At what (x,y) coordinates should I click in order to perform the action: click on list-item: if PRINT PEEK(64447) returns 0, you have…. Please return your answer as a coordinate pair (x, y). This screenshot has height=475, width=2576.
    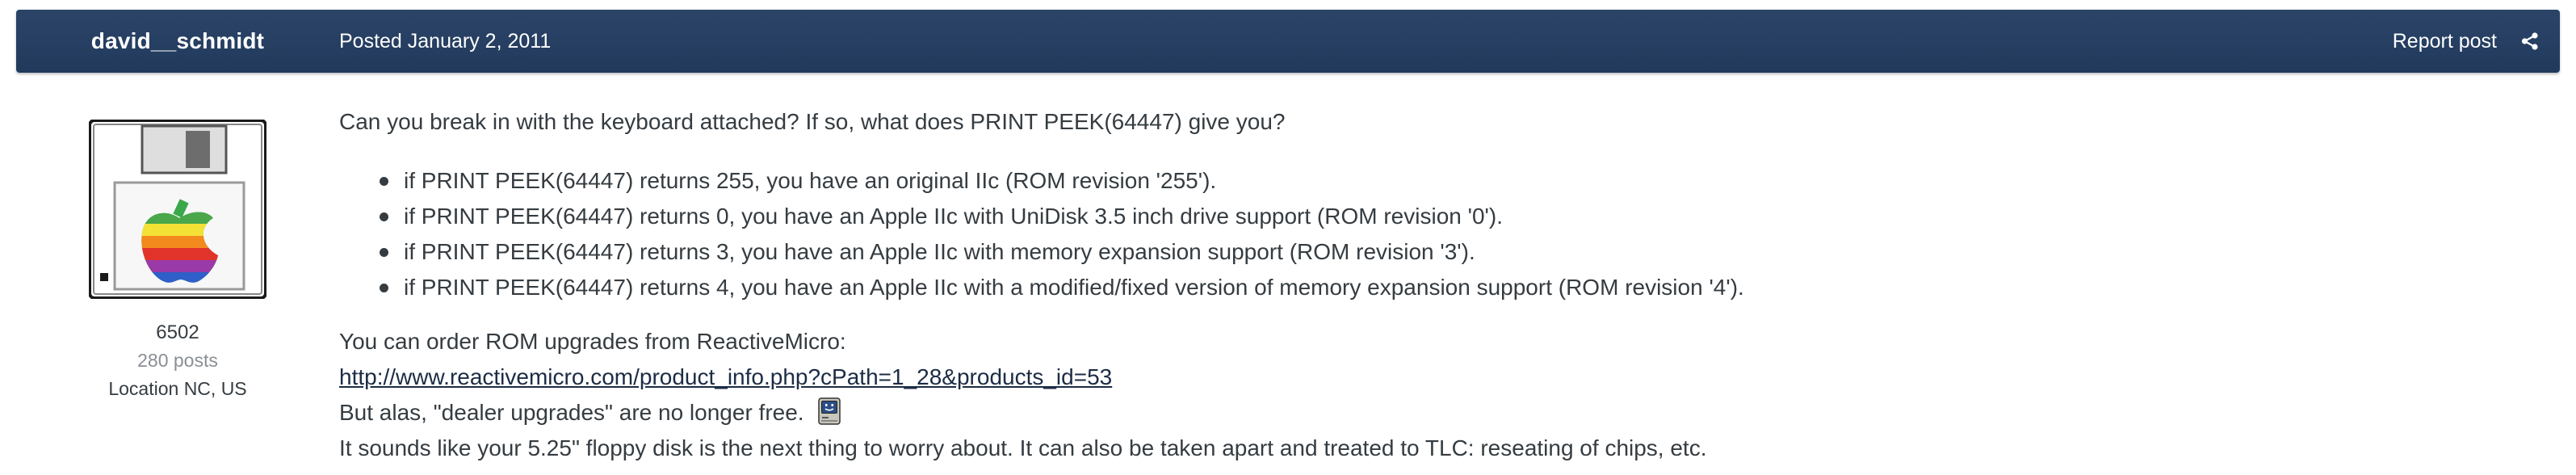
    Looking at the image, I should click on (1041, 216).